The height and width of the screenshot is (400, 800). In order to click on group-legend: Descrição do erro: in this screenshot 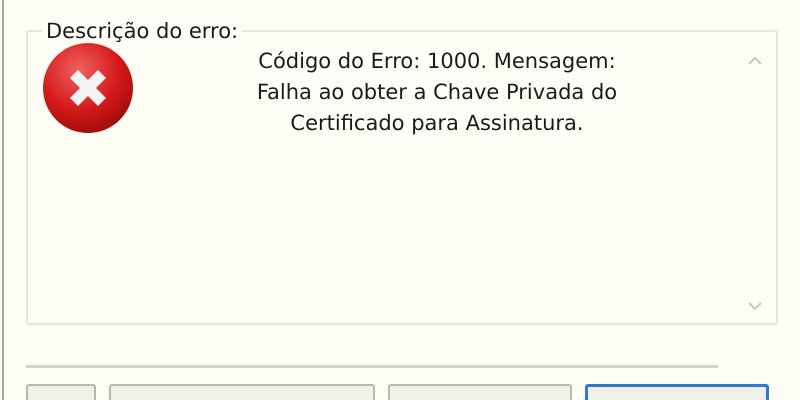, I will do `click(142, 31)`.